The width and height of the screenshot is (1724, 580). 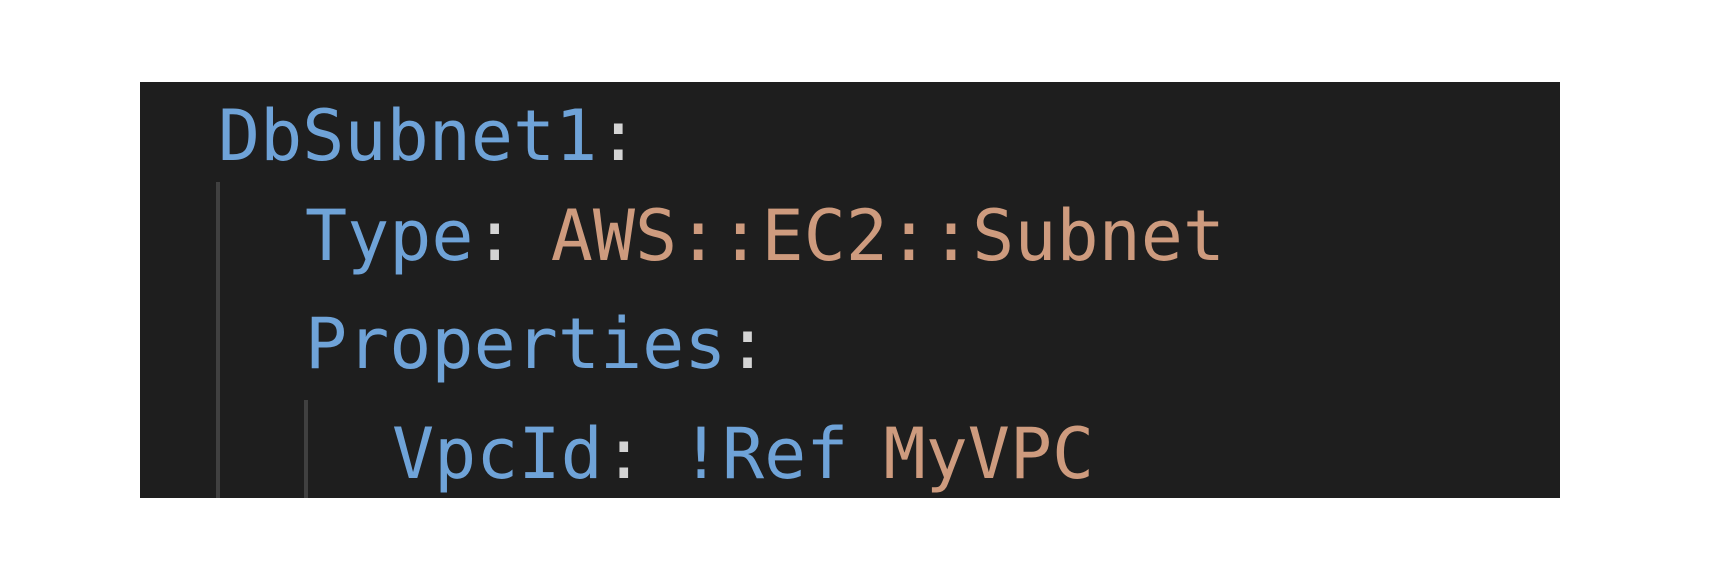 I want to click on code-line-type: Type: AWS::EC2::Subnet, so click(x=765, y=236).